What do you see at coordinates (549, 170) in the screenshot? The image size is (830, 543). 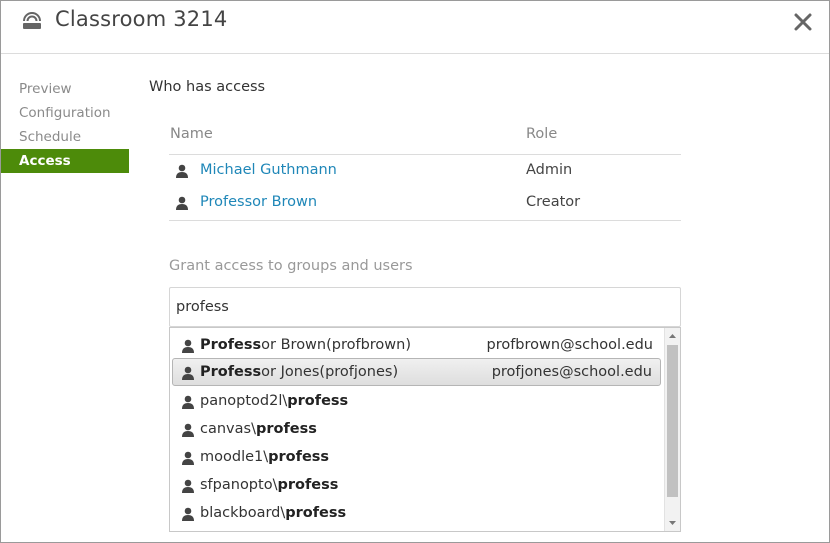 I see `user-role: Admin` at bounding box center [549, 170].